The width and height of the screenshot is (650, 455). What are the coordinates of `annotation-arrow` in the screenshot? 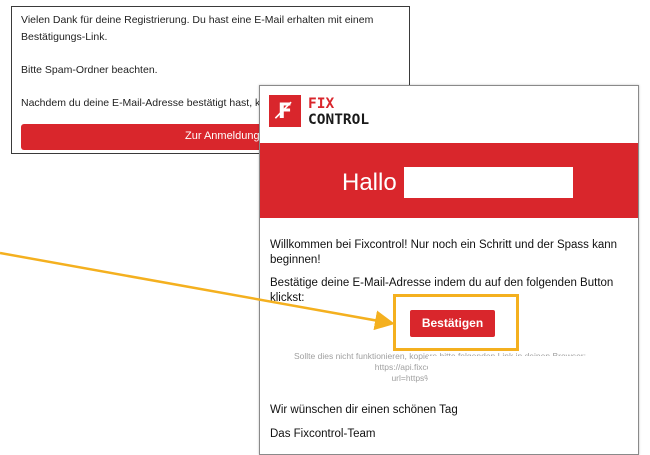 It's located at (197, 291).